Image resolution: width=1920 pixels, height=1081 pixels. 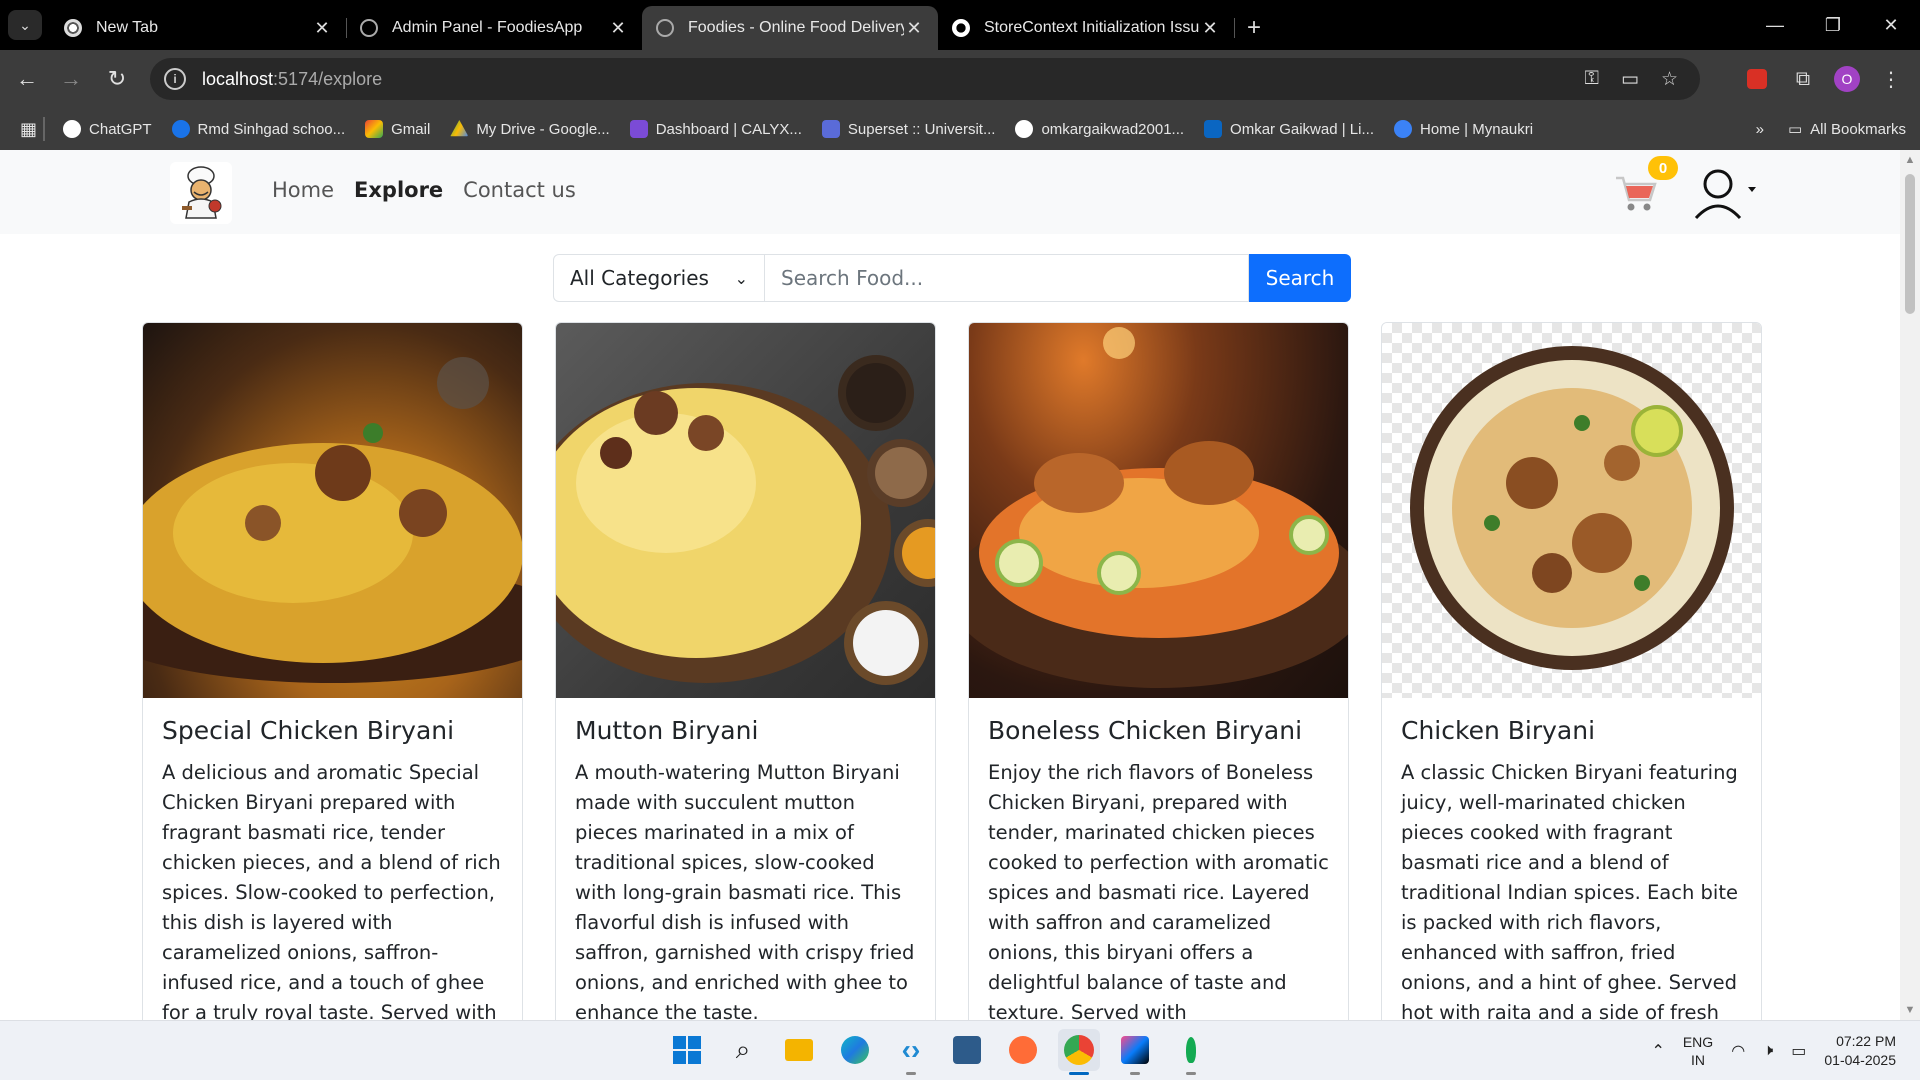 I want to click on biryani-bowl-illustration, so click(x=332, y=520).